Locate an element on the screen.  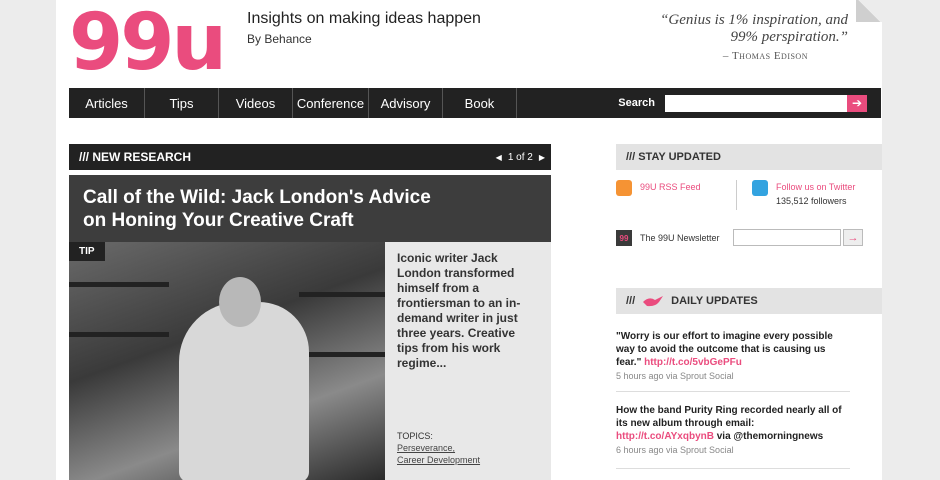
newsletter-email-input is located at coordinates (787, 237).